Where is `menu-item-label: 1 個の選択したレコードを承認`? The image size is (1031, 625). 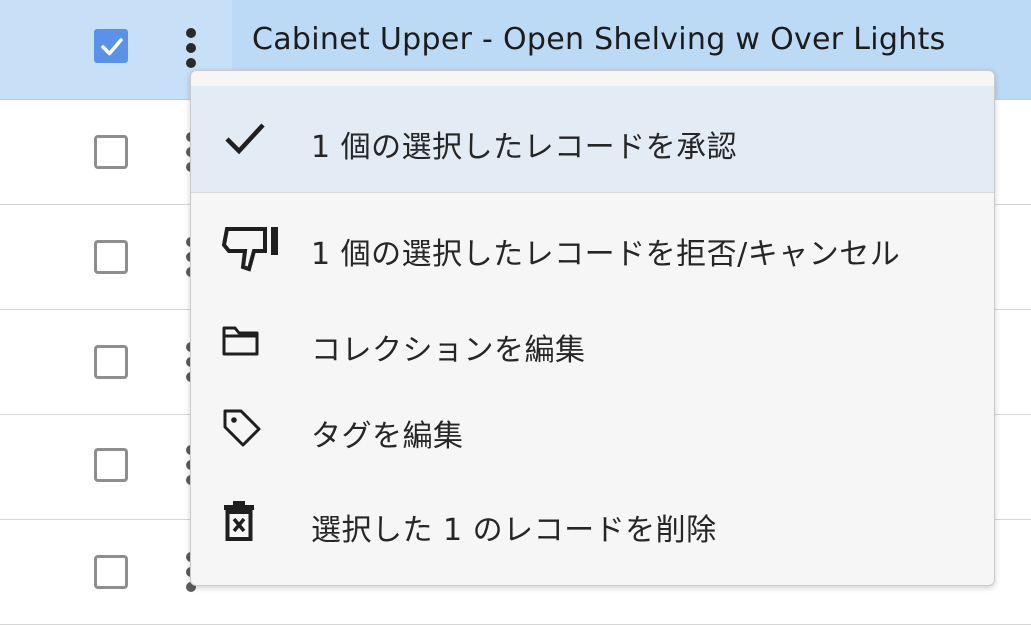 menu-item-label: 1 個の選択したレコードを承認 is located at coordinates (524, 147).